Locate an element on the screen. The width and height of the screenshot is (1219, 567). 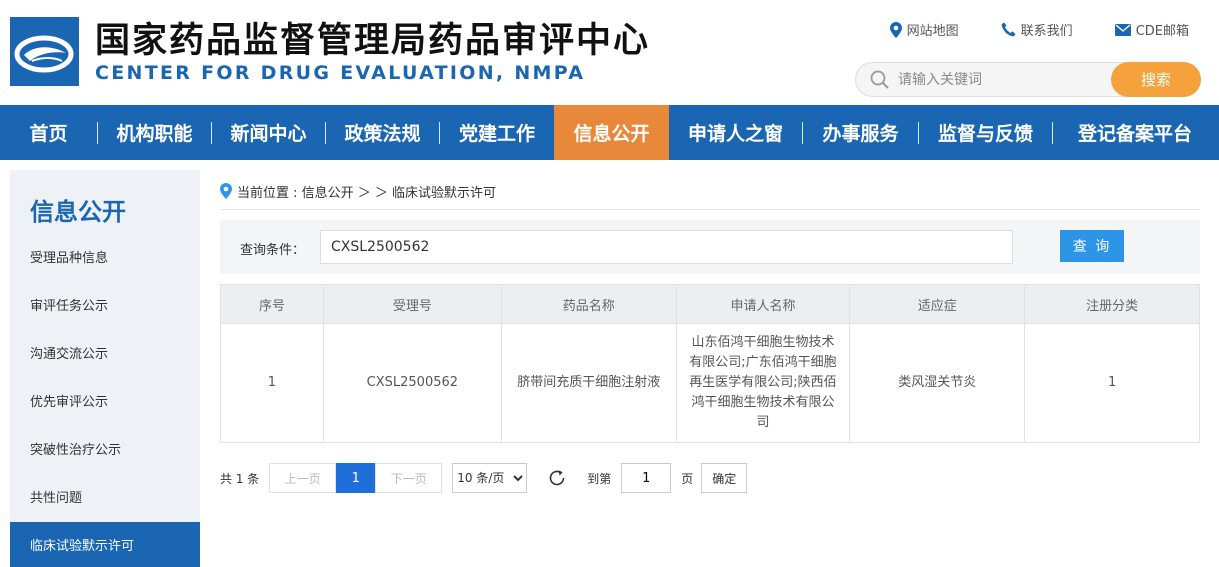
goto-confirm-button: 确定 is located at coordinates (724, 478).